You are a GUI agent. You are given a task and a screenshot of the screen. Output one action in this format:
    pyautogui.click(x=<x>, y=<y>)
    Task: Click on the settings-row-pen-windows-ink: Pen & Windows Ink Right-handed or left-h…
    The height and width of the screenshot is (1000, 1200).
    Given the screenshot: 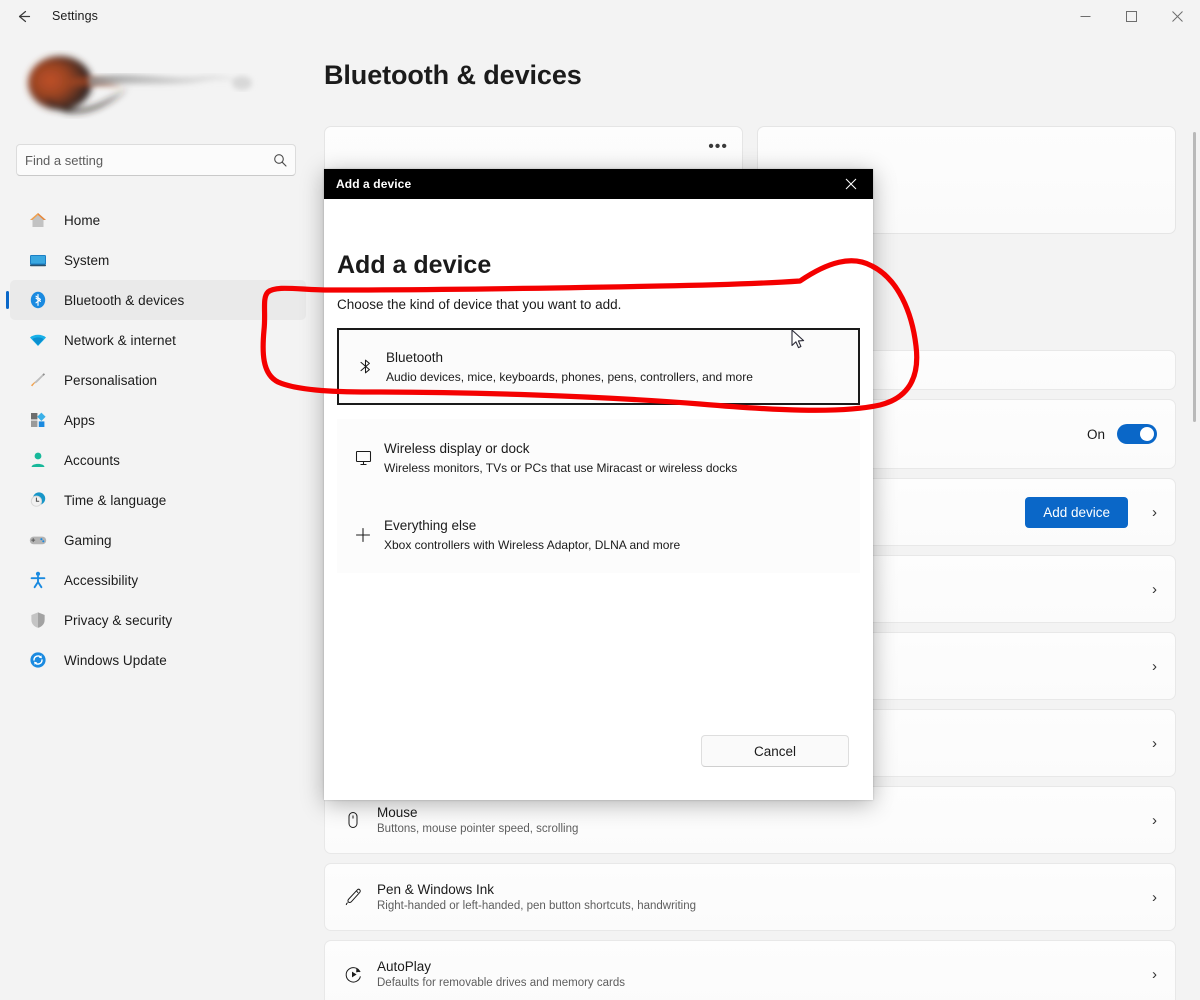 What is the action you would take?
    pyautogui.click(x=750, y=897)
    